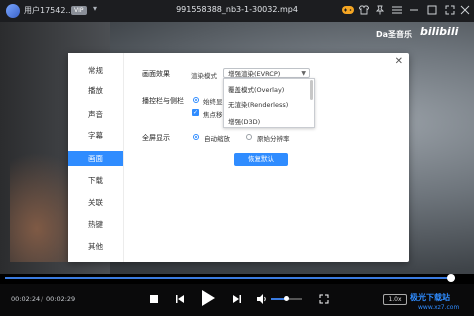  What do you see at coordinates (258, 104) in the screenshot?
I see `dropdown-option-renderless: 无渲染(Renderless)` at bounding box center [258, 104].